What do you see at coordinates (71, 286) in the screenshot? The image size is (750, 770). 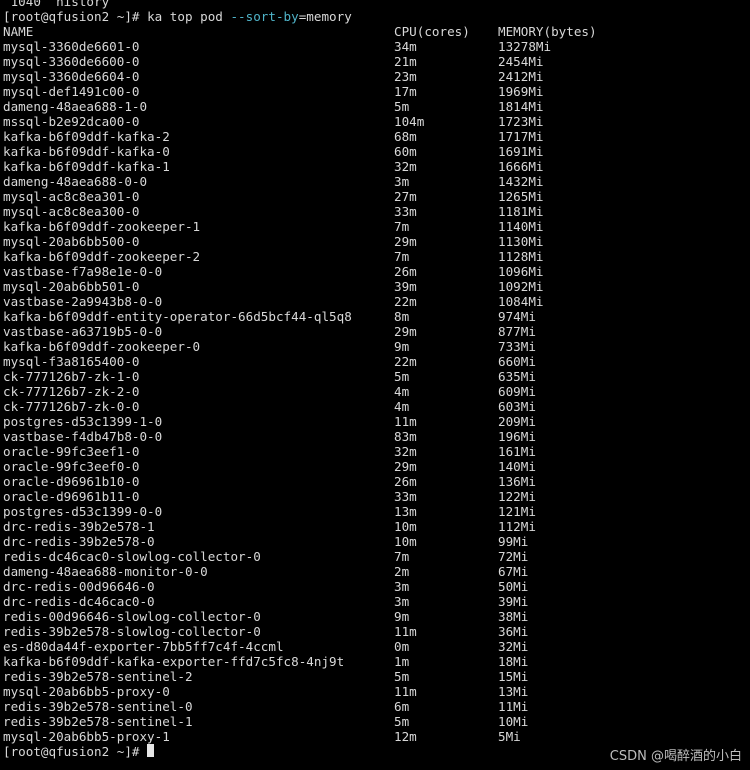 I see `pod-name: mysql-20ab6bb501-0` at bounding box center [71, 286].